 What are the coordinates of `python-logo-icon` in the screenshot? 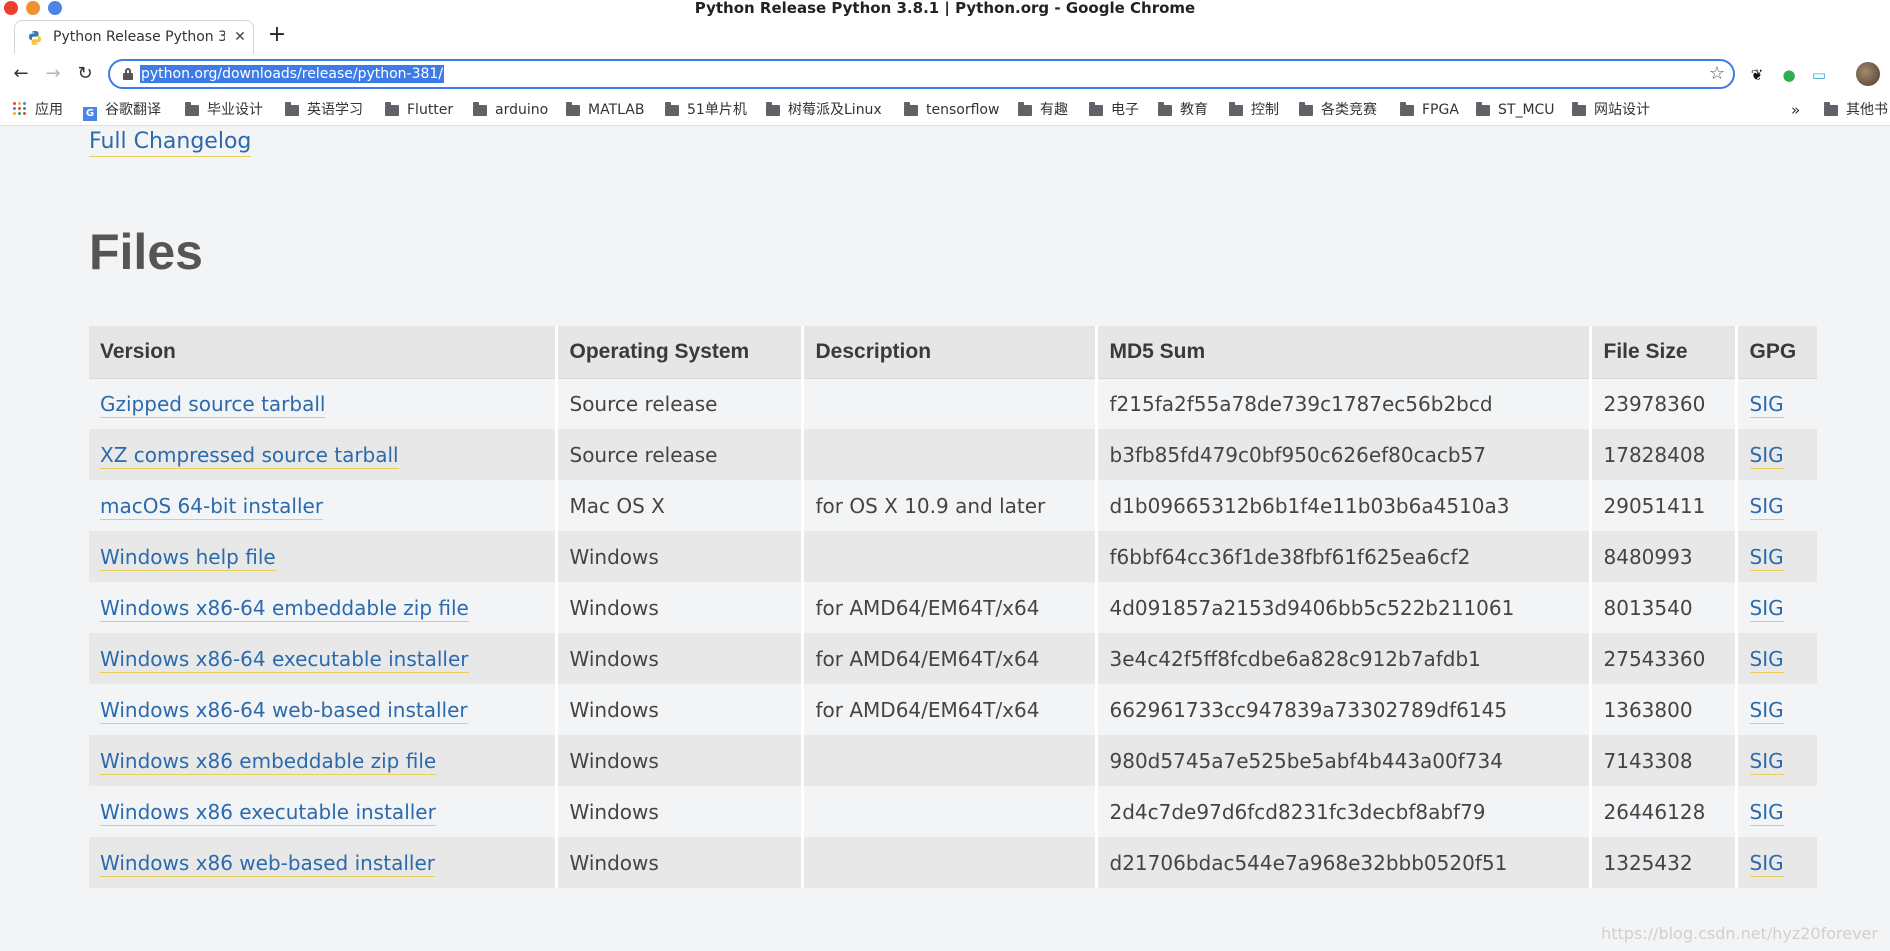 It's located at (35, 38).